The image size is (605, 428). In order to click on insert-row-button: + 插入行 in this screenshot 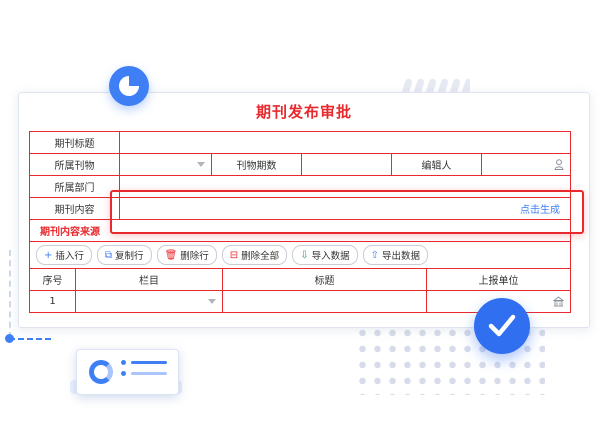, I will do `click(64, 255)`.